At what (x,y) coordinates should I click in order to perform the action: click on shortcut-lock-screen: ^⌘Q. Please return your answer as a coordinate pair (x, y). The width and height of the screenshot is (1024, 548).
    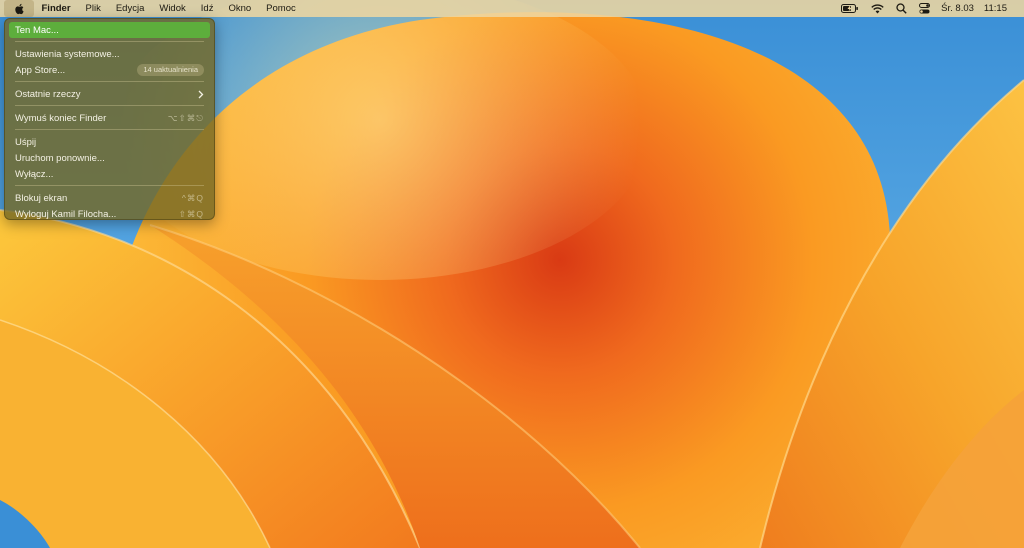
    Looking at the image, I should click on (192, 197).